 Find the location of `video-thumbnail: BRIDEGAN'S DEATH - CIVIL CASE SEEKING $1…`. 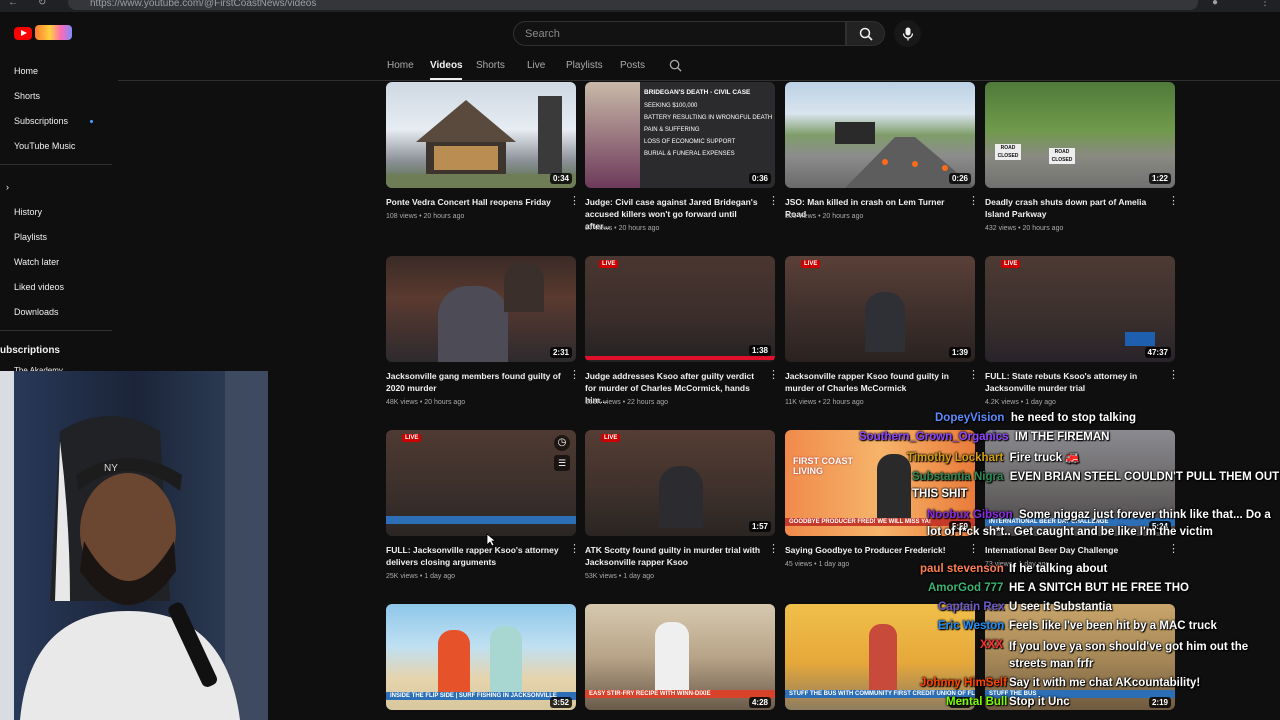

video-thumbnail: BRIDEGAN'S DEATH - CIVIL CASE SEEKING $1… is located at coordinates (680, 135).